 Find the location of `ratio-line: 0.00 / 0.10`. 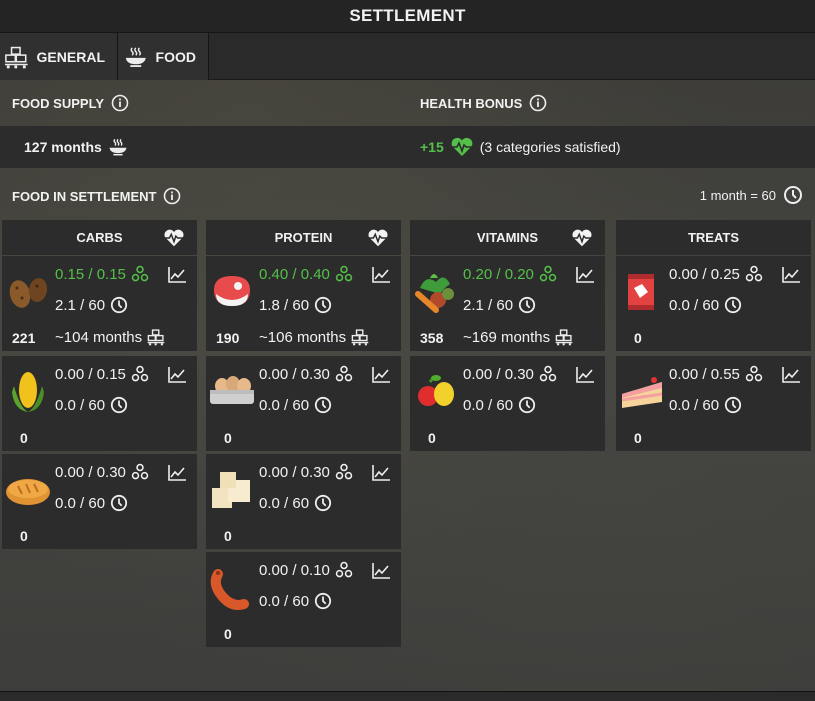

ratio-line: 0.00 / 0.10 is located at coordinates (306, 570).